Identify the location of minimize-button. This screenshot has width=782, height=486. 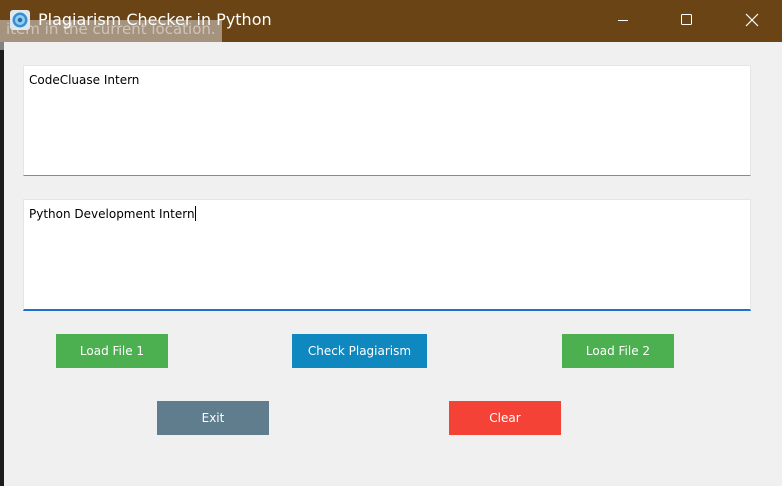
(623, 20).